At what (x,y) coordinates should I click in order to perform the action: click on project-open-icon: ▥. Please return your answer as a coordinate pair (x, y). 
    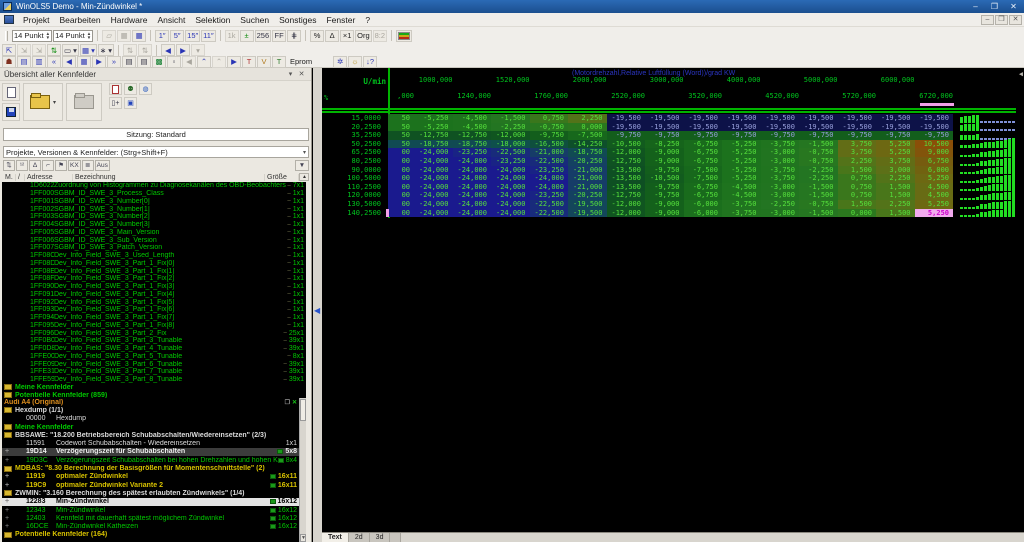
    Looking at the image, I should click on (39, 61).